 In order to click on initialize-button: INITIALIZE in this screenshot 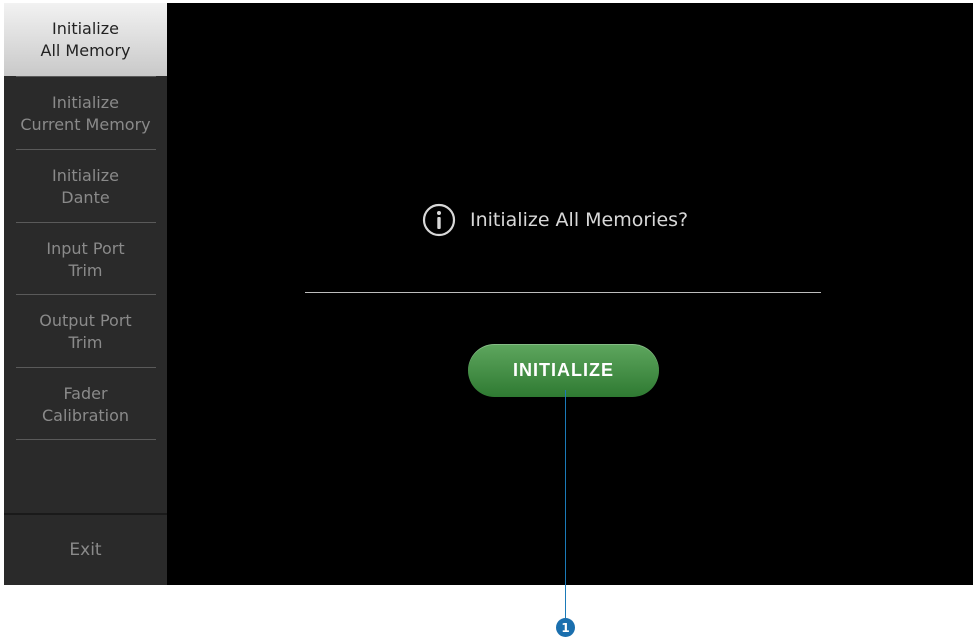, I will do `click(563, 370)`.